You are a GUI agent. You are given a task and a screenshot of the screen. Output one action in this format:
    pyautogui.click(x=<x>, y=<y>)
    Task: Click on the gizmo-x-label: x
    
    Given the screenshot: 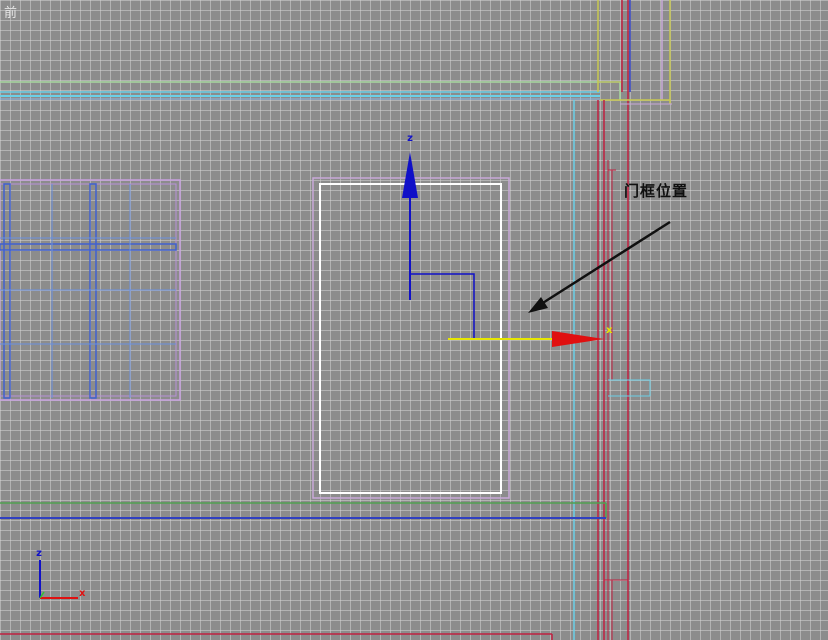 What is the action you would take?
    pyautogui.click(x=609, y=330)
    